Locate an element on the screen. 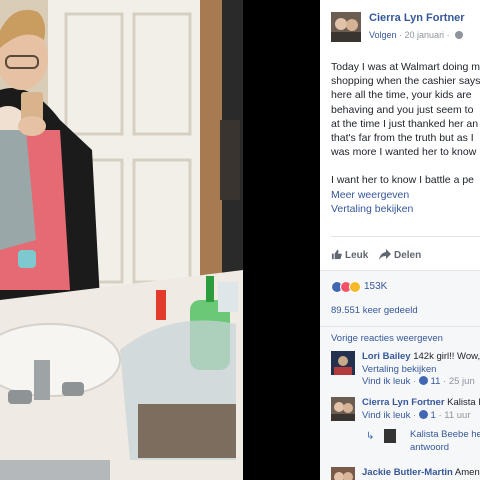  post-text-line: shopping when the cashier says is located at coordinates (405, 81).